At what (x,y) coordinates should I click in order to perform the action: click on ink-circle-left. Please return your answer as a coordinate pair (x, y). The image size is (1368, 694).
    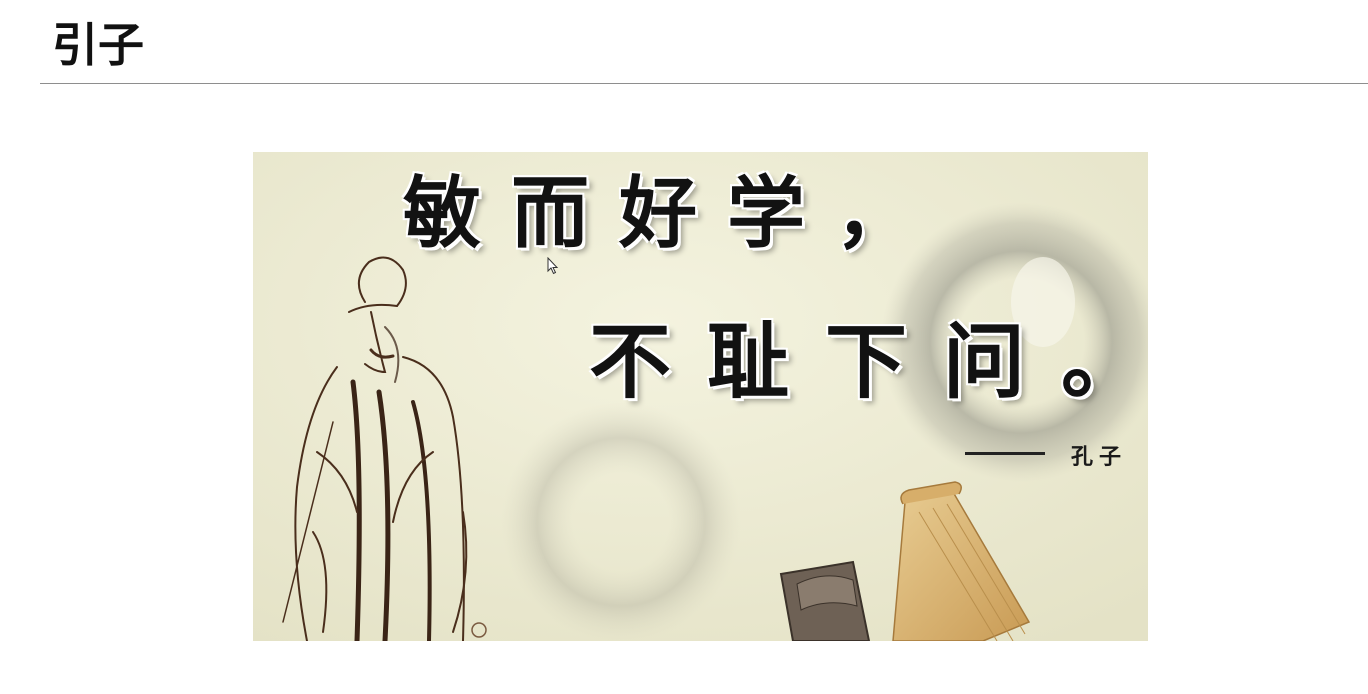
    Looking at the image, I should click on (621, 521).